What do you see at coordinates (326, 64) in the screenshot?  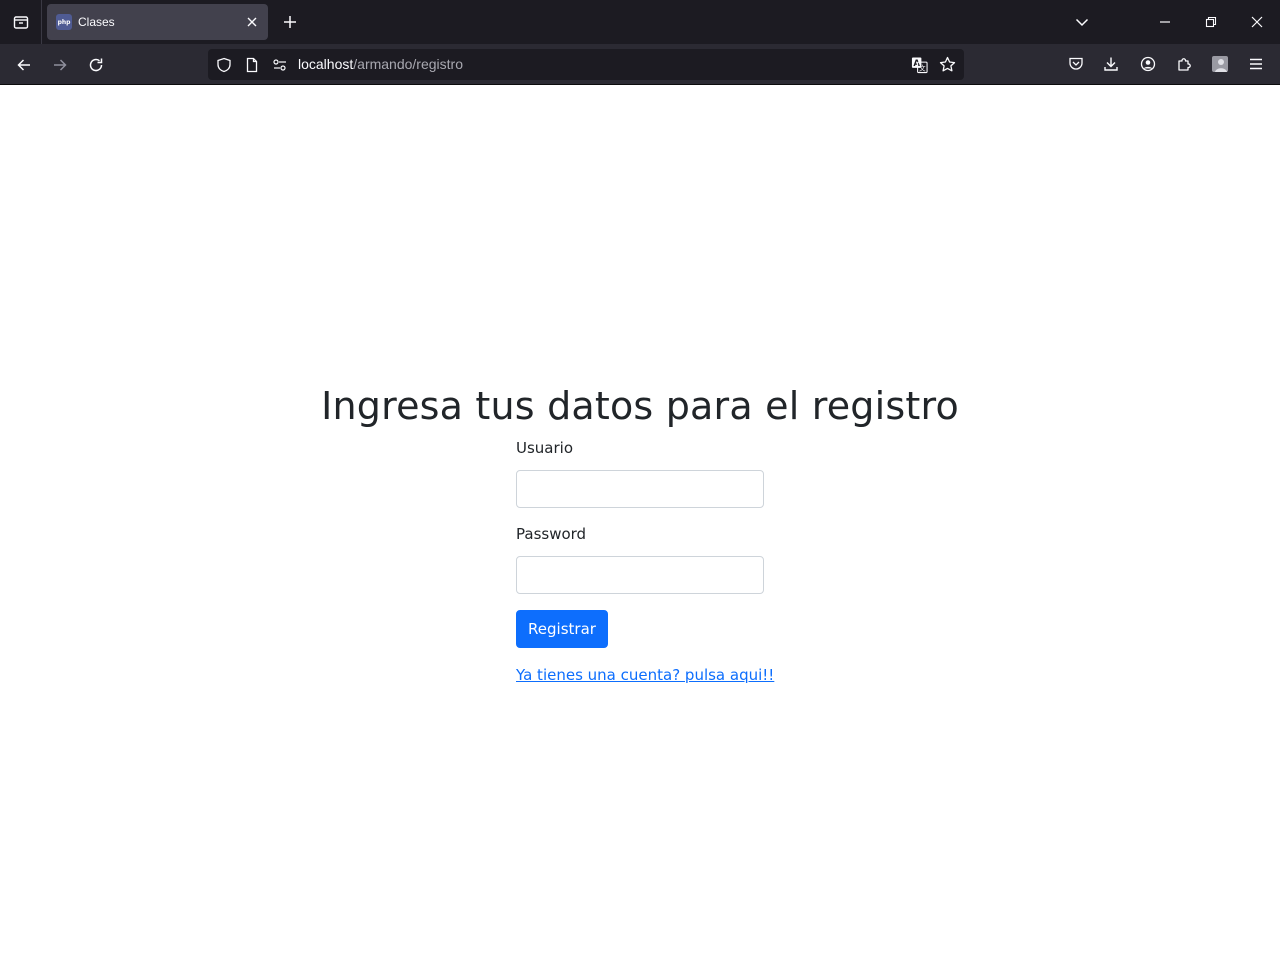 I see `url-host: localhost` at bounding box center [326, 64].